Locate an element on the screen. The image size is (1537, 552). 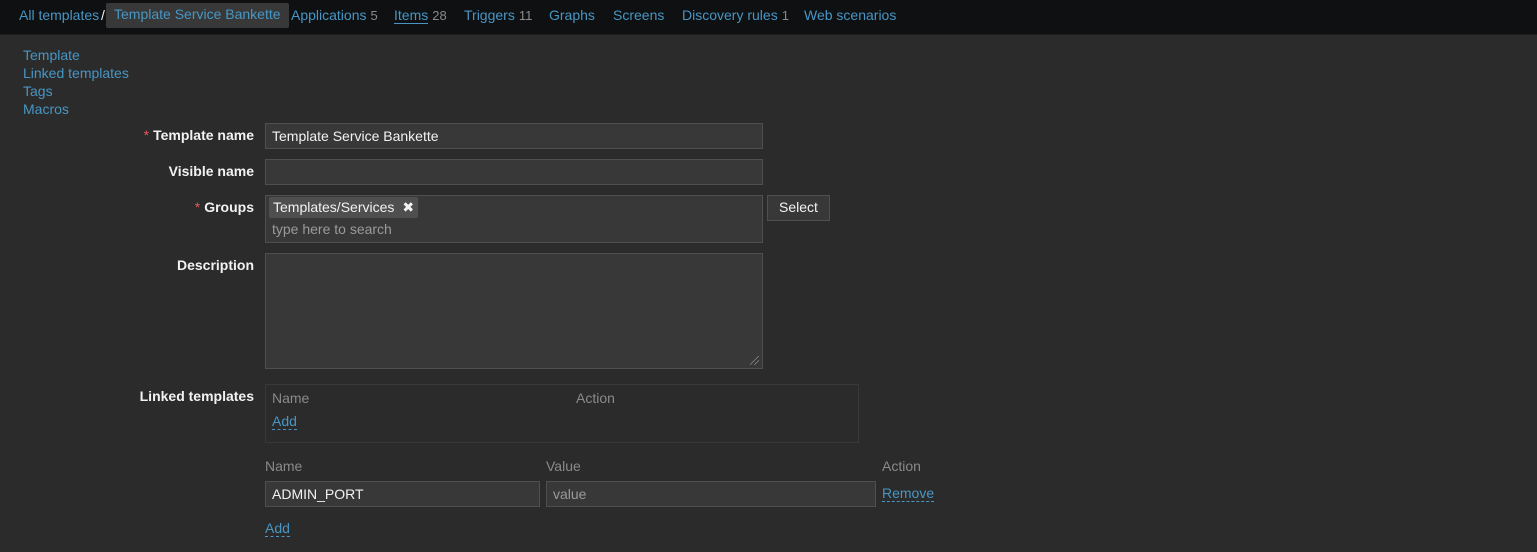
macro-remove-link: Remove is located at coordinates (908, 493).